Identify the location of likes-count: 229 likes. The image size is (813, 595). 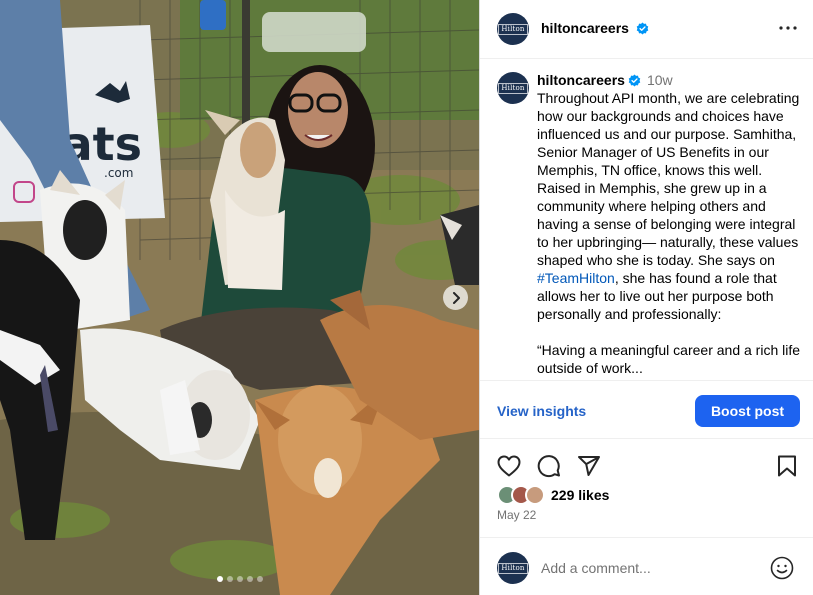
(580, 495).